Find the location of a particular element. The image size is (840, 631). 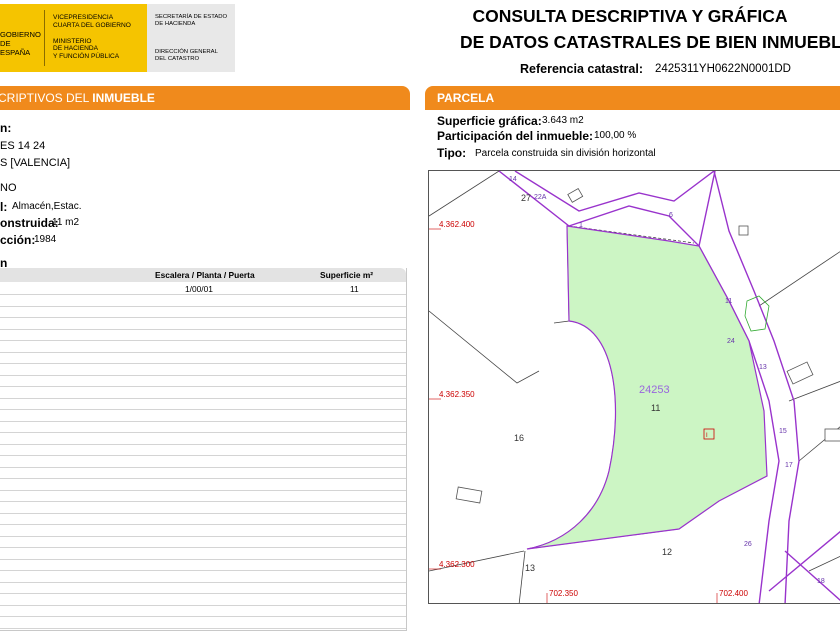

logo-gobierno-line1: GOBIERNO is located at coordinates (20, 34).